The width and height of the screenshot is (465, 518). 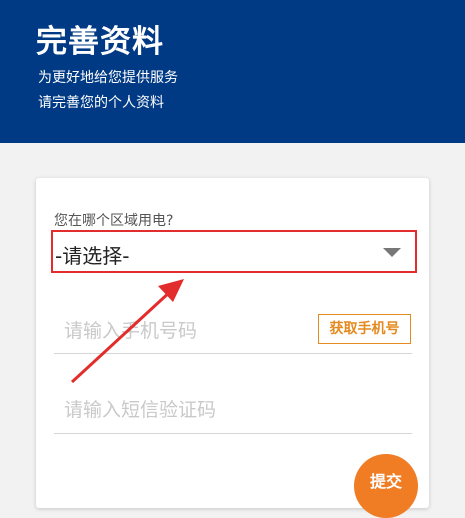 What do you see at coordinates (101, 103) in the screenshot?
I see `subtitle-line-2: 请完善您的个人资料` at bounding box center [101, 103].